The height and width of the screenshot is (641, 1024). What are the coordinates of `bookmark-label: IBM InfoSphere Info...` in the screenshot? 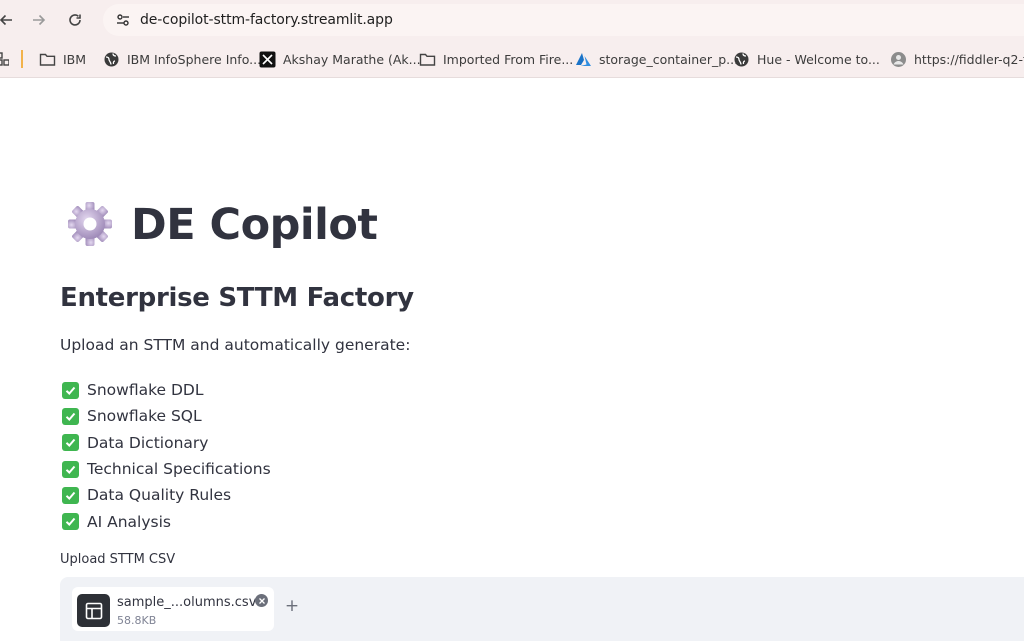 It's located at (194, 59).